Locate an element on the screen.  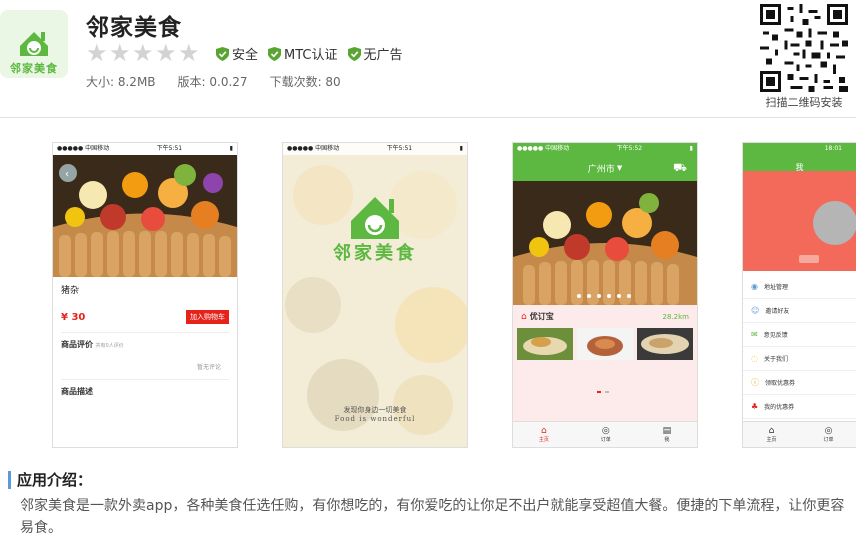
shop-name: 优订宝 is located at coordinates (542, 316).